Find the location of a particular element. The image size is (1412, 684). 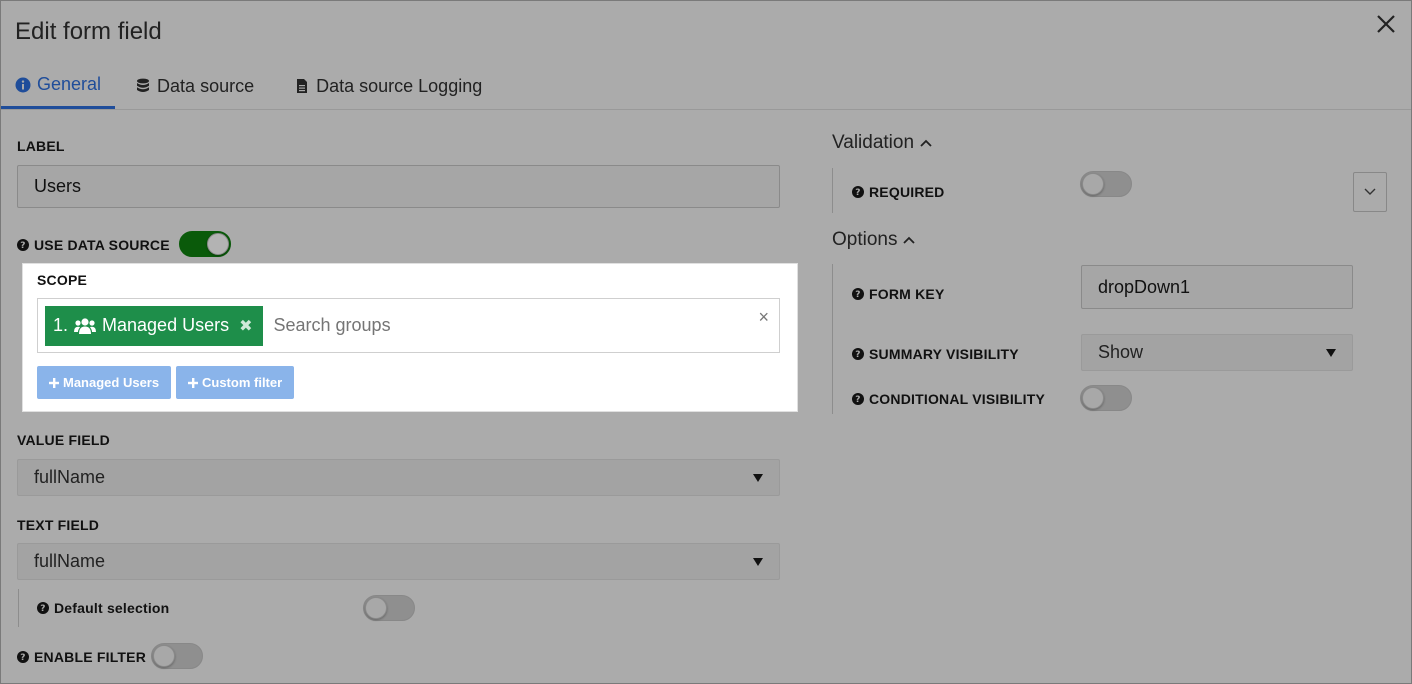

close-button is located at coordinates (1386, 24).